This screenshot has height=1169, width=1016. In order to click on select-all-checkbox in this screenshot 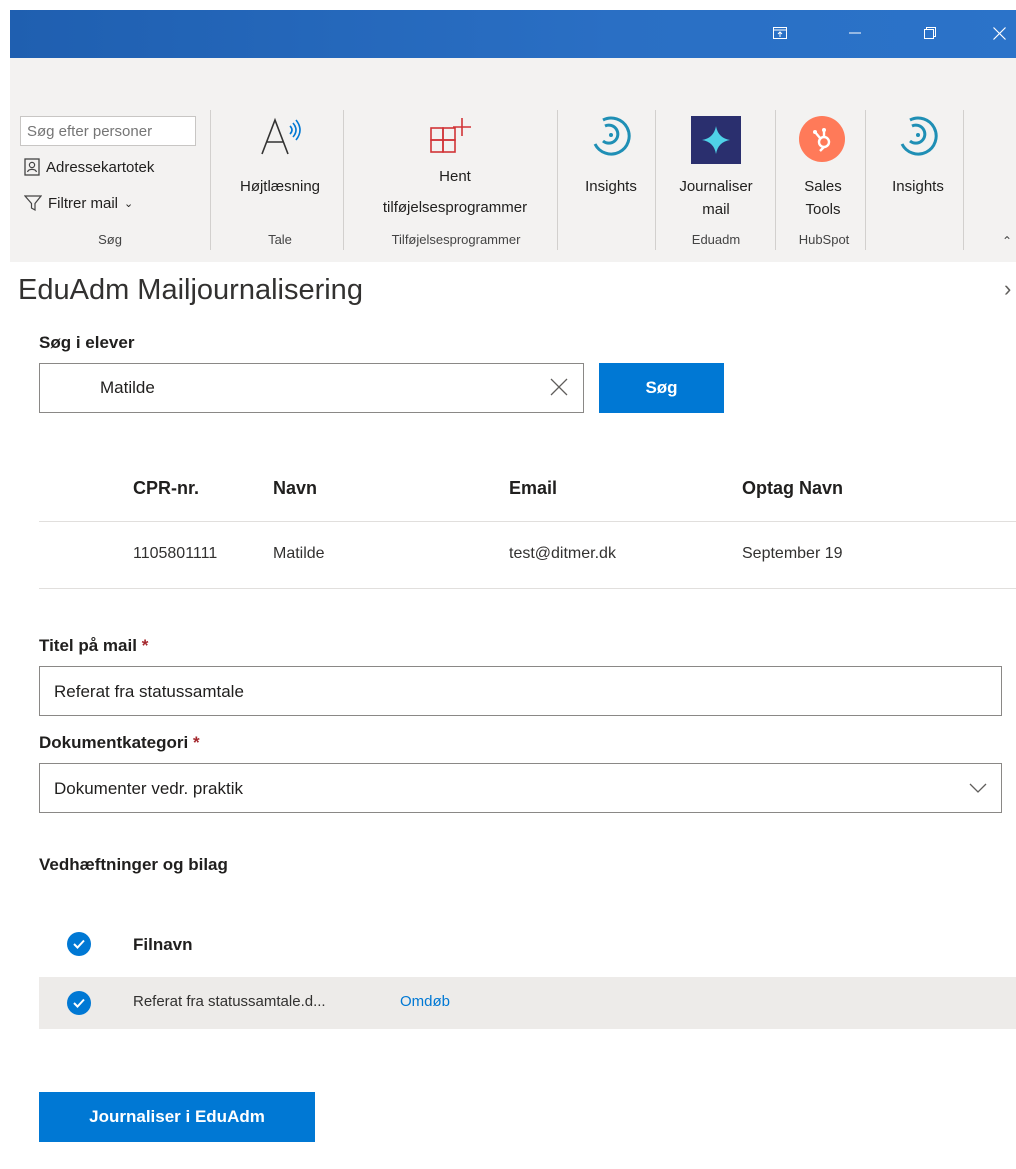, I will do `click(79, 944)`.